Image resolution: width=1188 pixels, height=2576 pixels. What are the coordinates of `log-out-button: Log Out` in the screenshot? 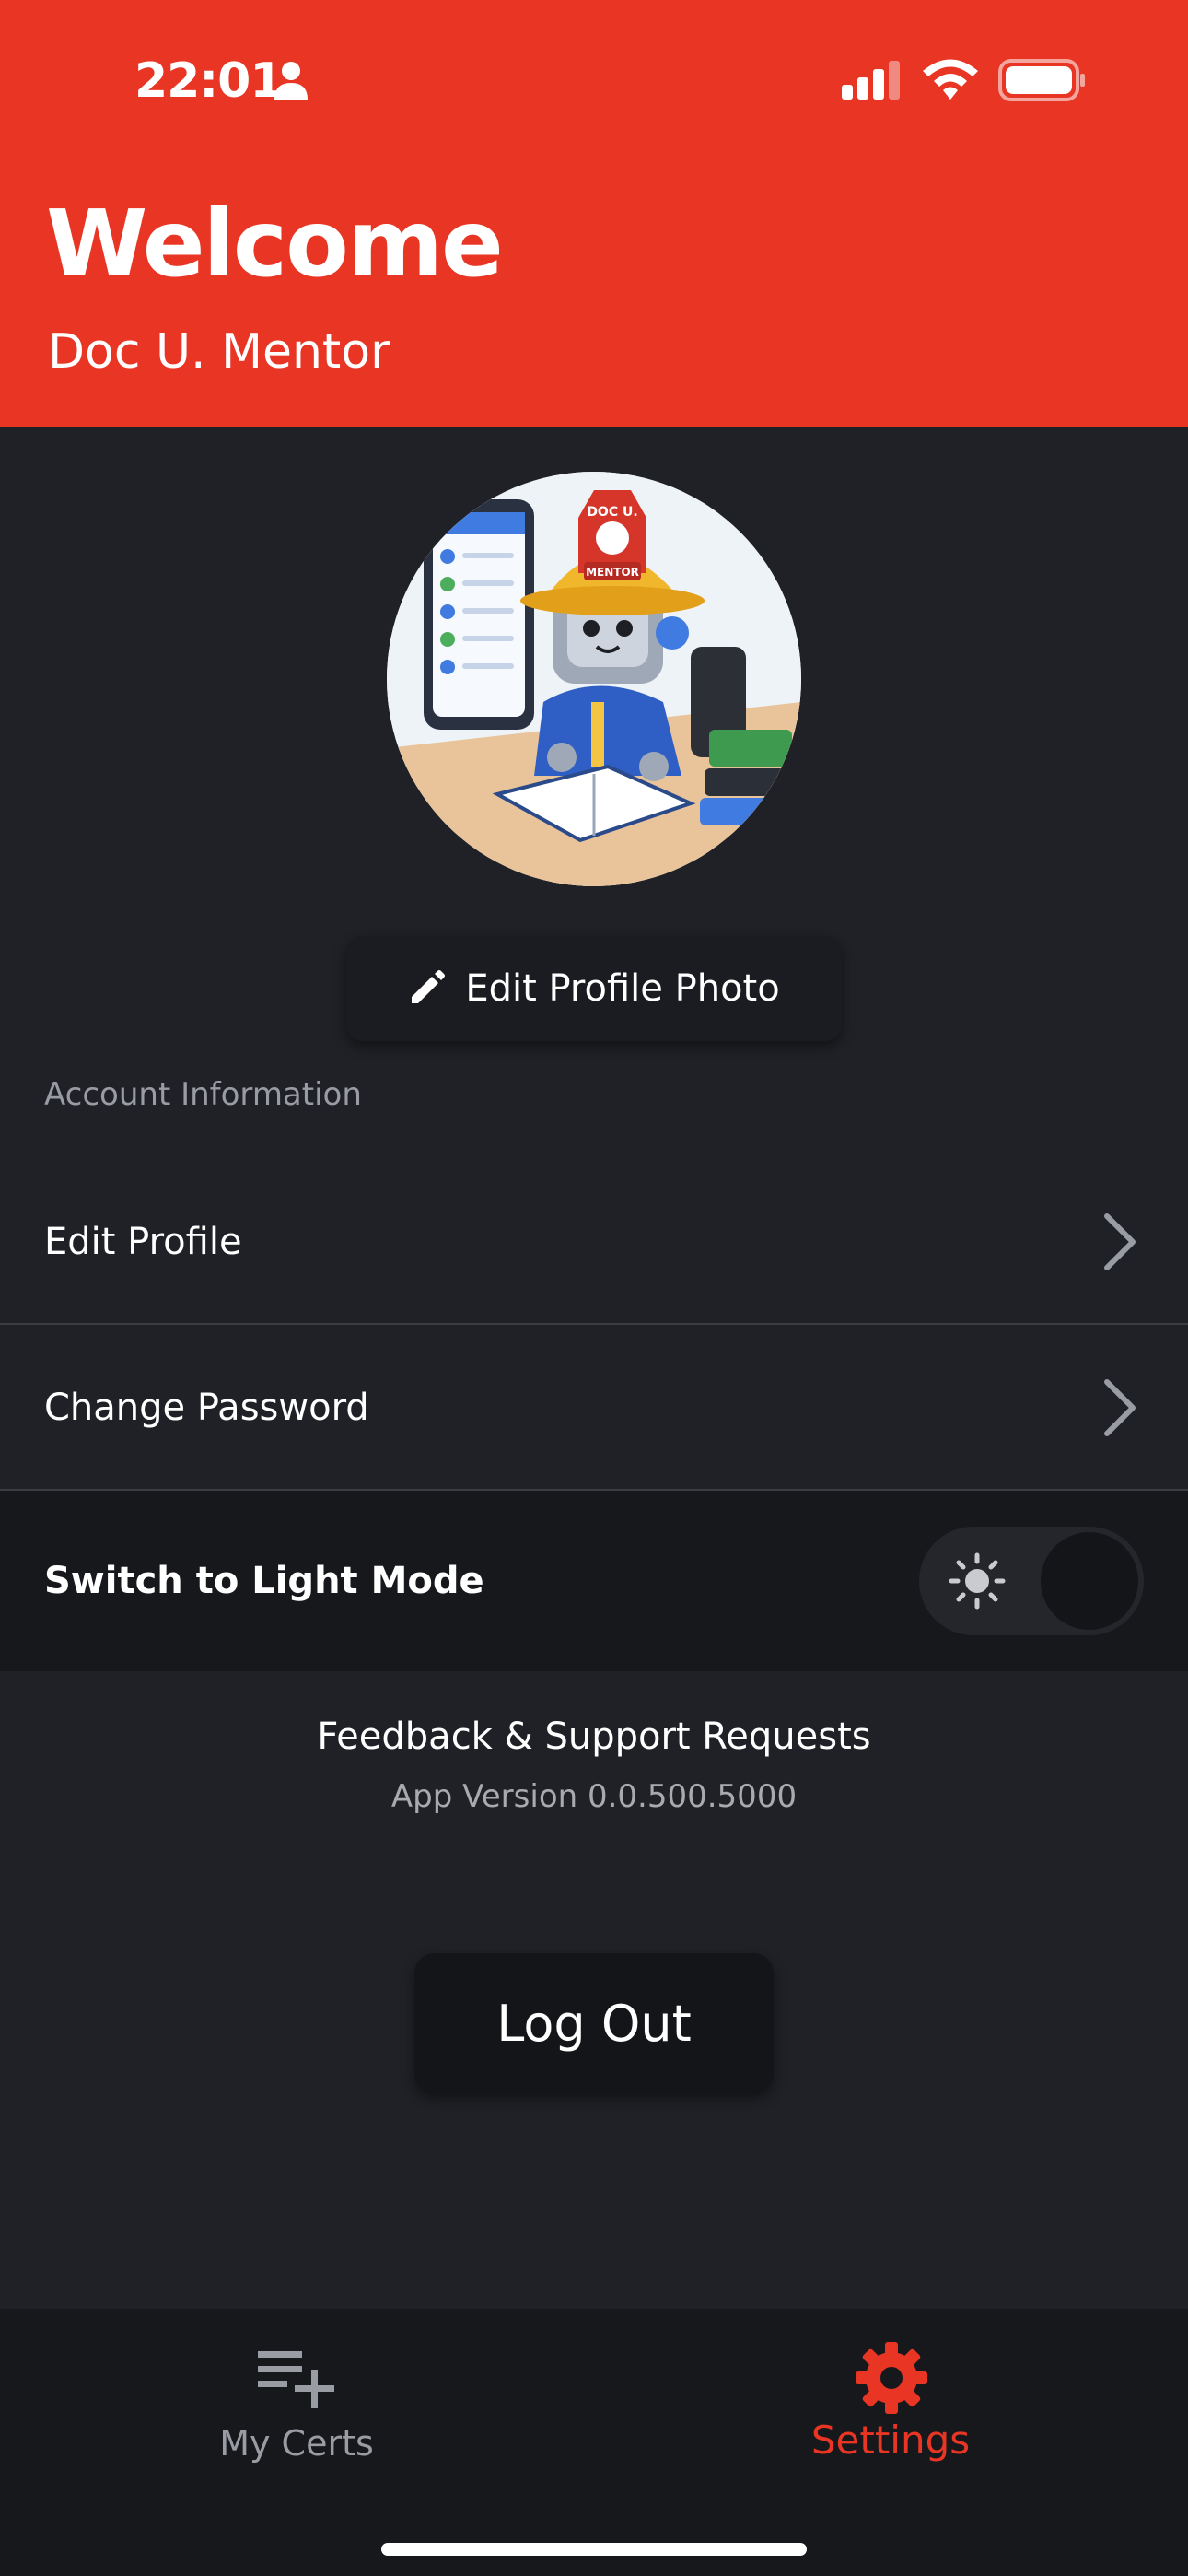 It's located at (594, 2023).